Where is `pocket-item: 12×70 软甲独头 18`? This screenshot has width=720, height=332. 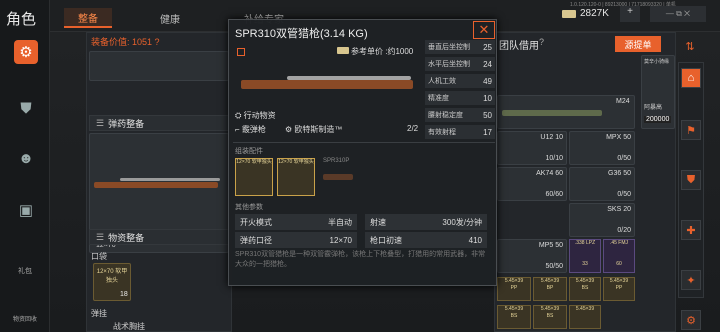
pocket-item: 12×70 软甲独头 18 is located at coordinates (112, 282).